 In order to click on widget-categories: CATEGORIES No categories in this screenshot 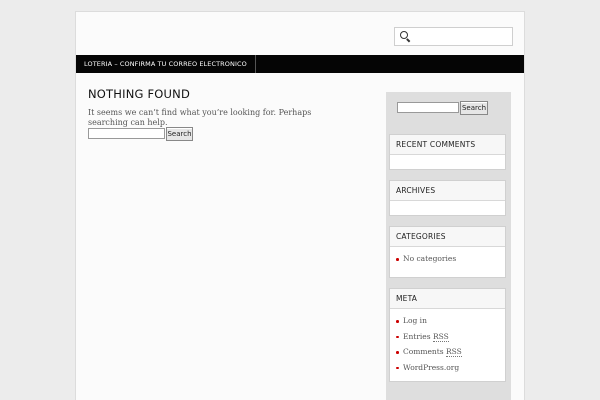, I will do `click(447, 252)`.